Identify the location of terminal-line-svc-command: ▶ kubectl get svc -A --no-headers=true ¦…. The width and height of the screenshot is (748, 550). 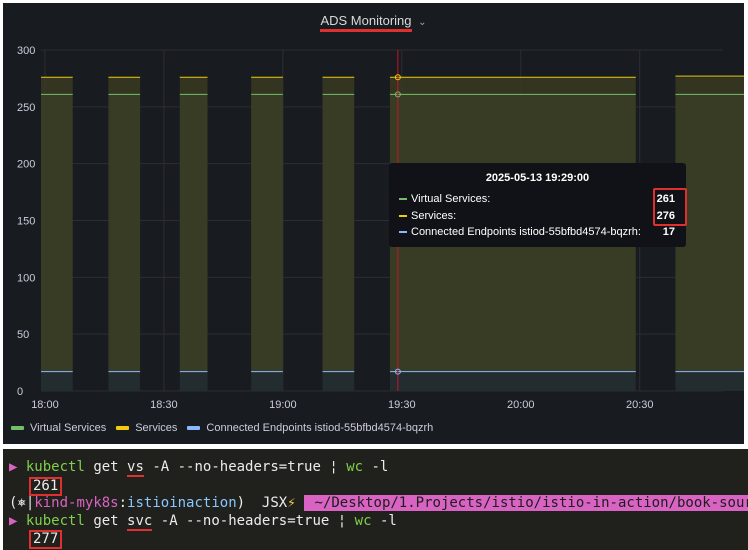
(203, 521).